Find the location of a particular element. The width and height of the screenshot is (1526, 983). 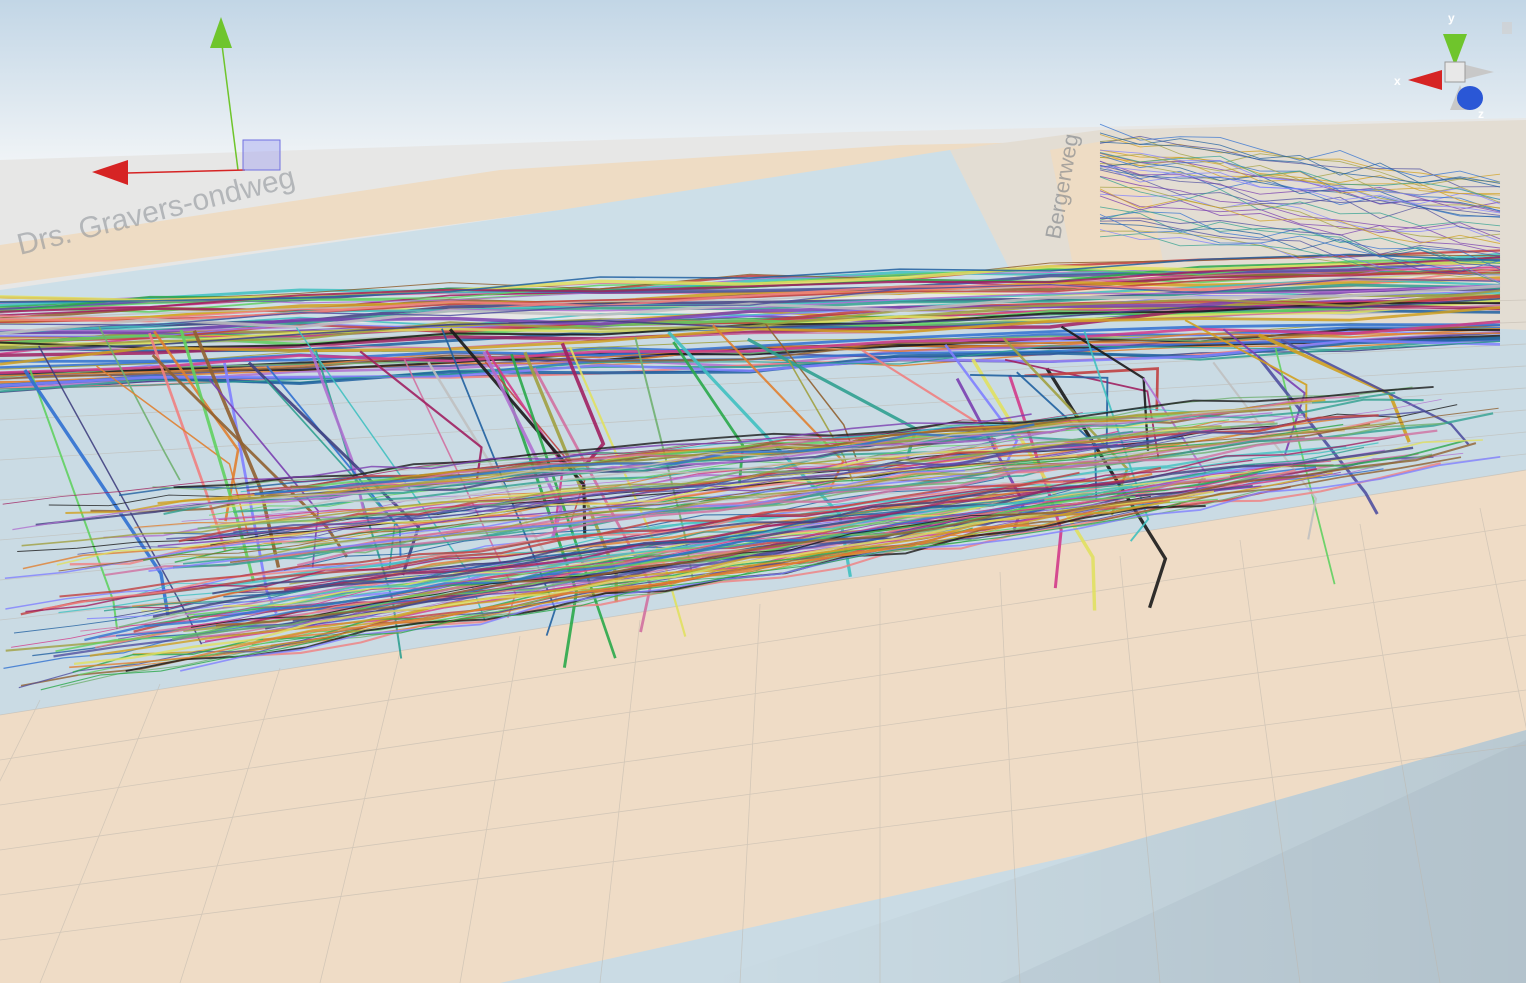

gizmo-y-label: y is located at coordinates (1451, 18).